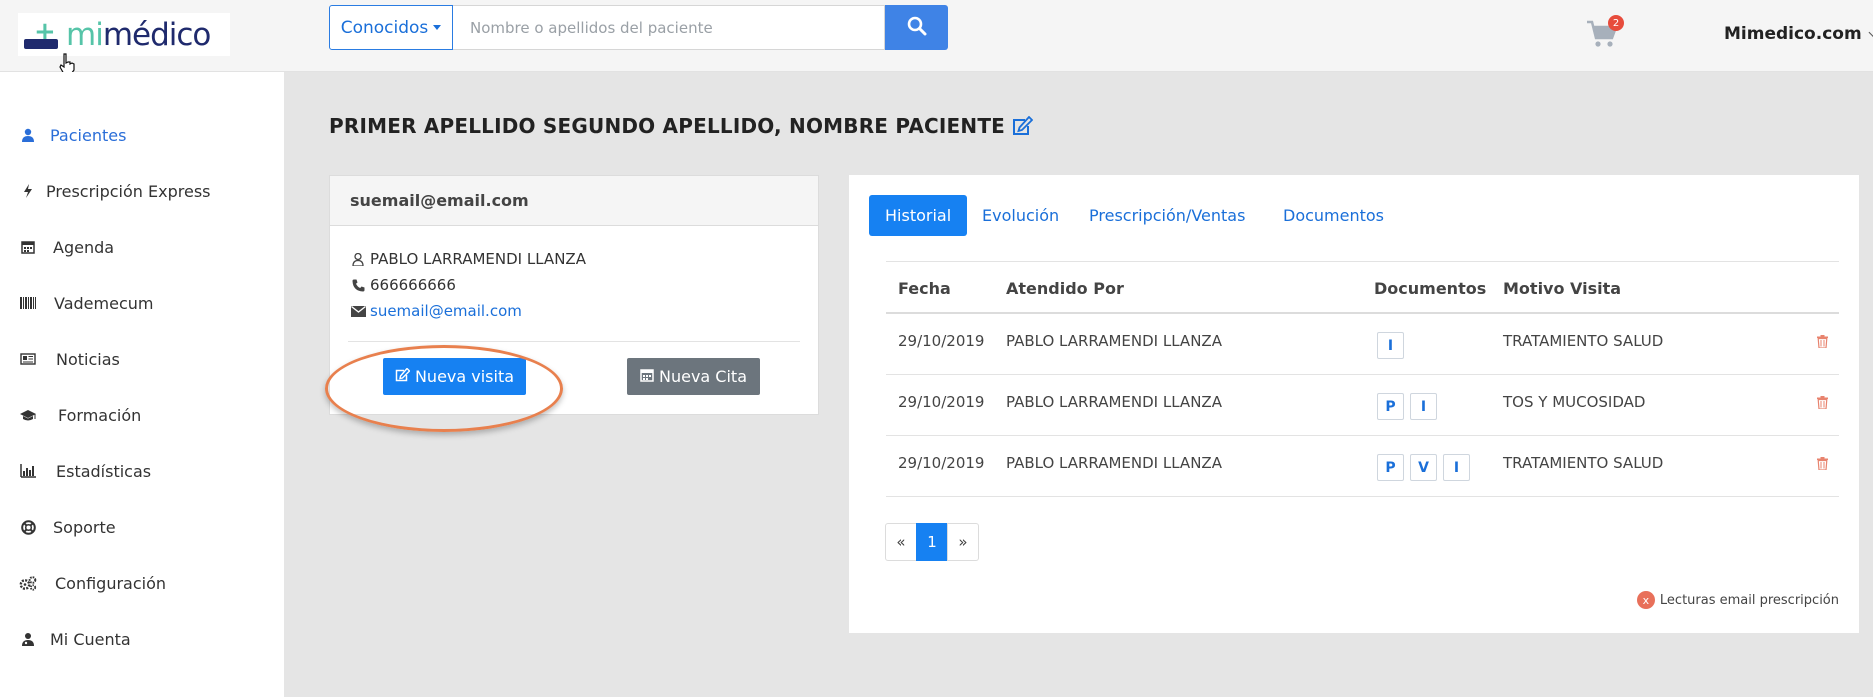 The height and width of the screenshot is (697, 1873). Describe the element at coordinates (1574, 402) in the screenshot. I see `cell-motivo: TOS Y MUCOSIDAD` at that location.